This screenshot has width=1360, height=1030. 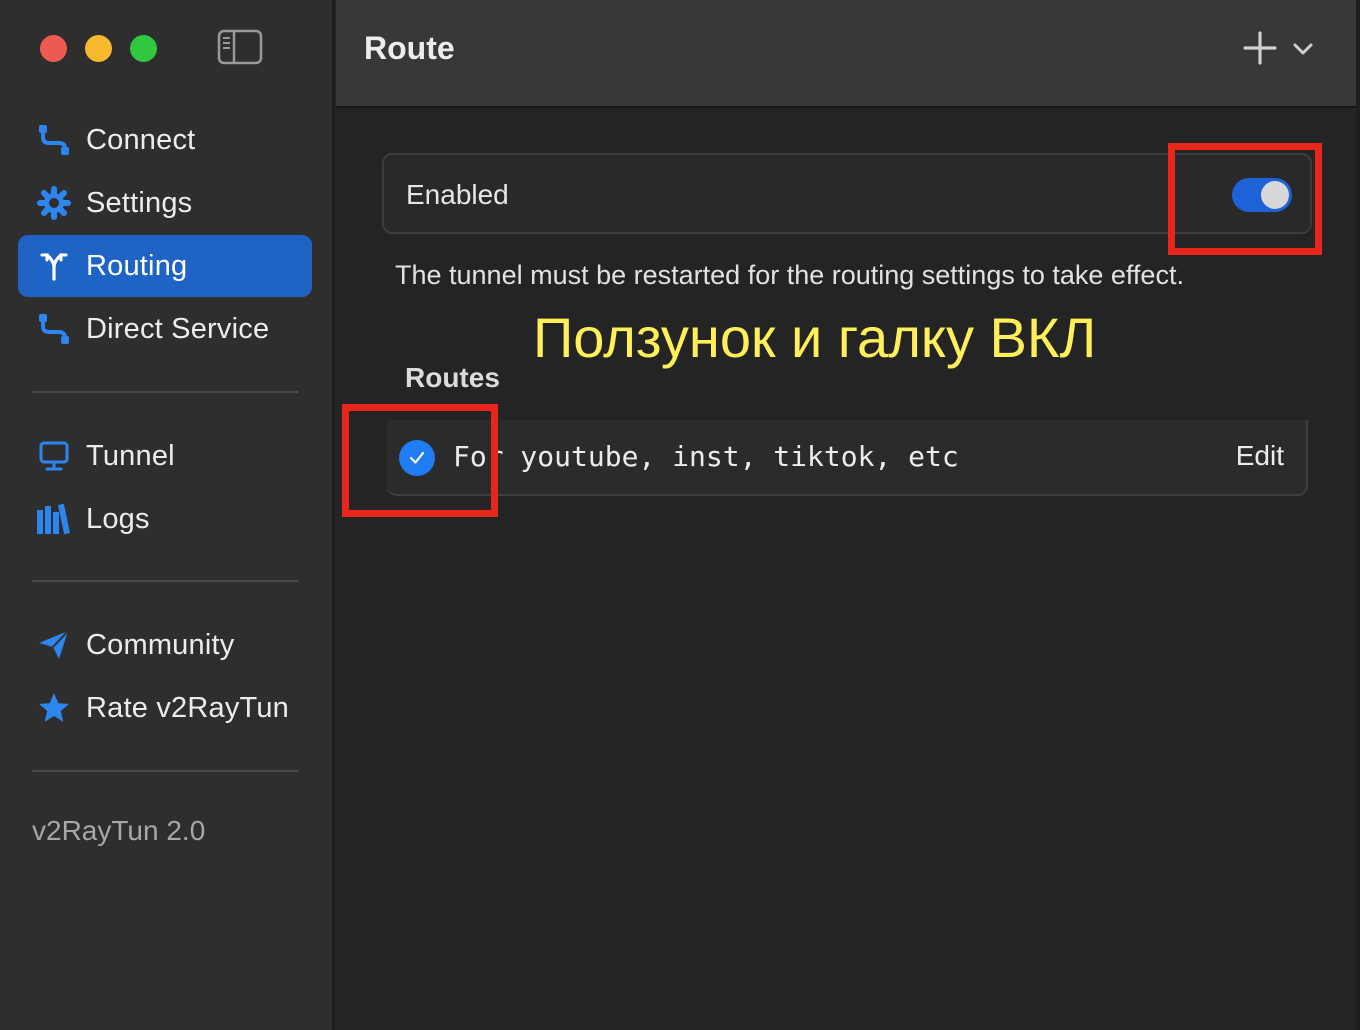 I want to click on paper-plane-icon, so click(x=54, y=645).